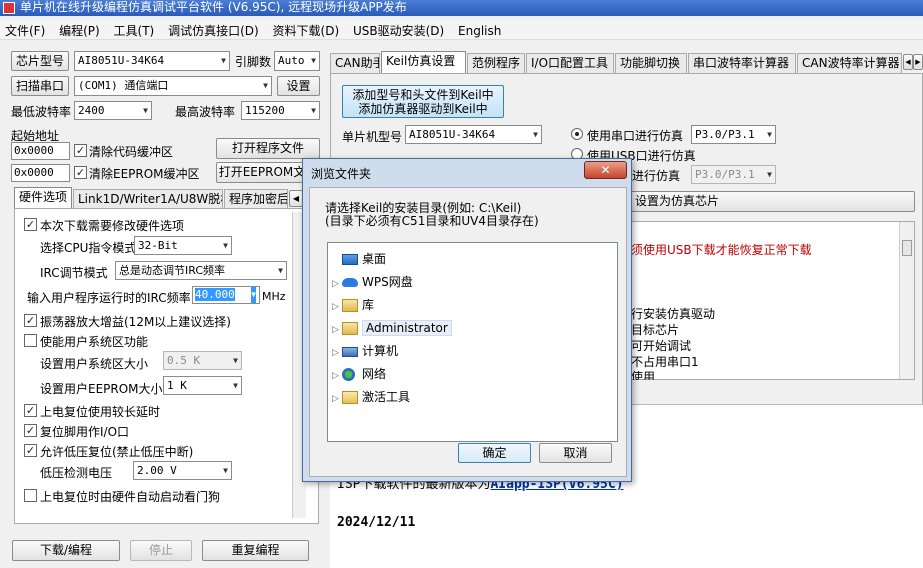 The height and width of the screenshot is (568, 923). I want to click on tab-can-helper: CAN助手, so click(355, 63).